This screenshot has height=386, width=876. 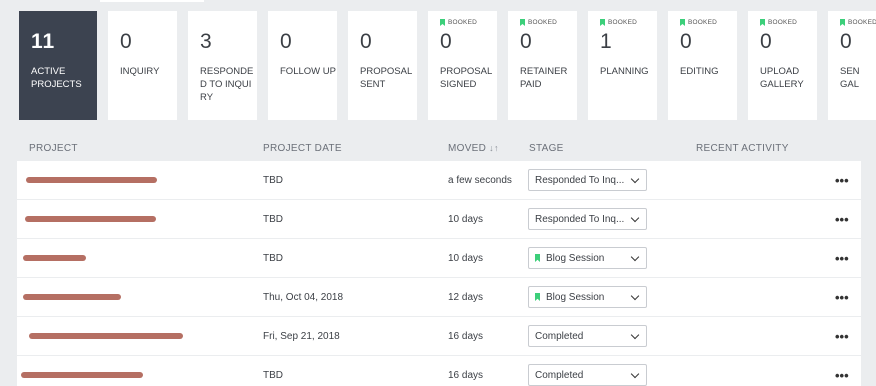 What do you see at coordinates (466, 297) in the screenshot?
I see `moved-time: 12 days` at bounding box center [466, 297].